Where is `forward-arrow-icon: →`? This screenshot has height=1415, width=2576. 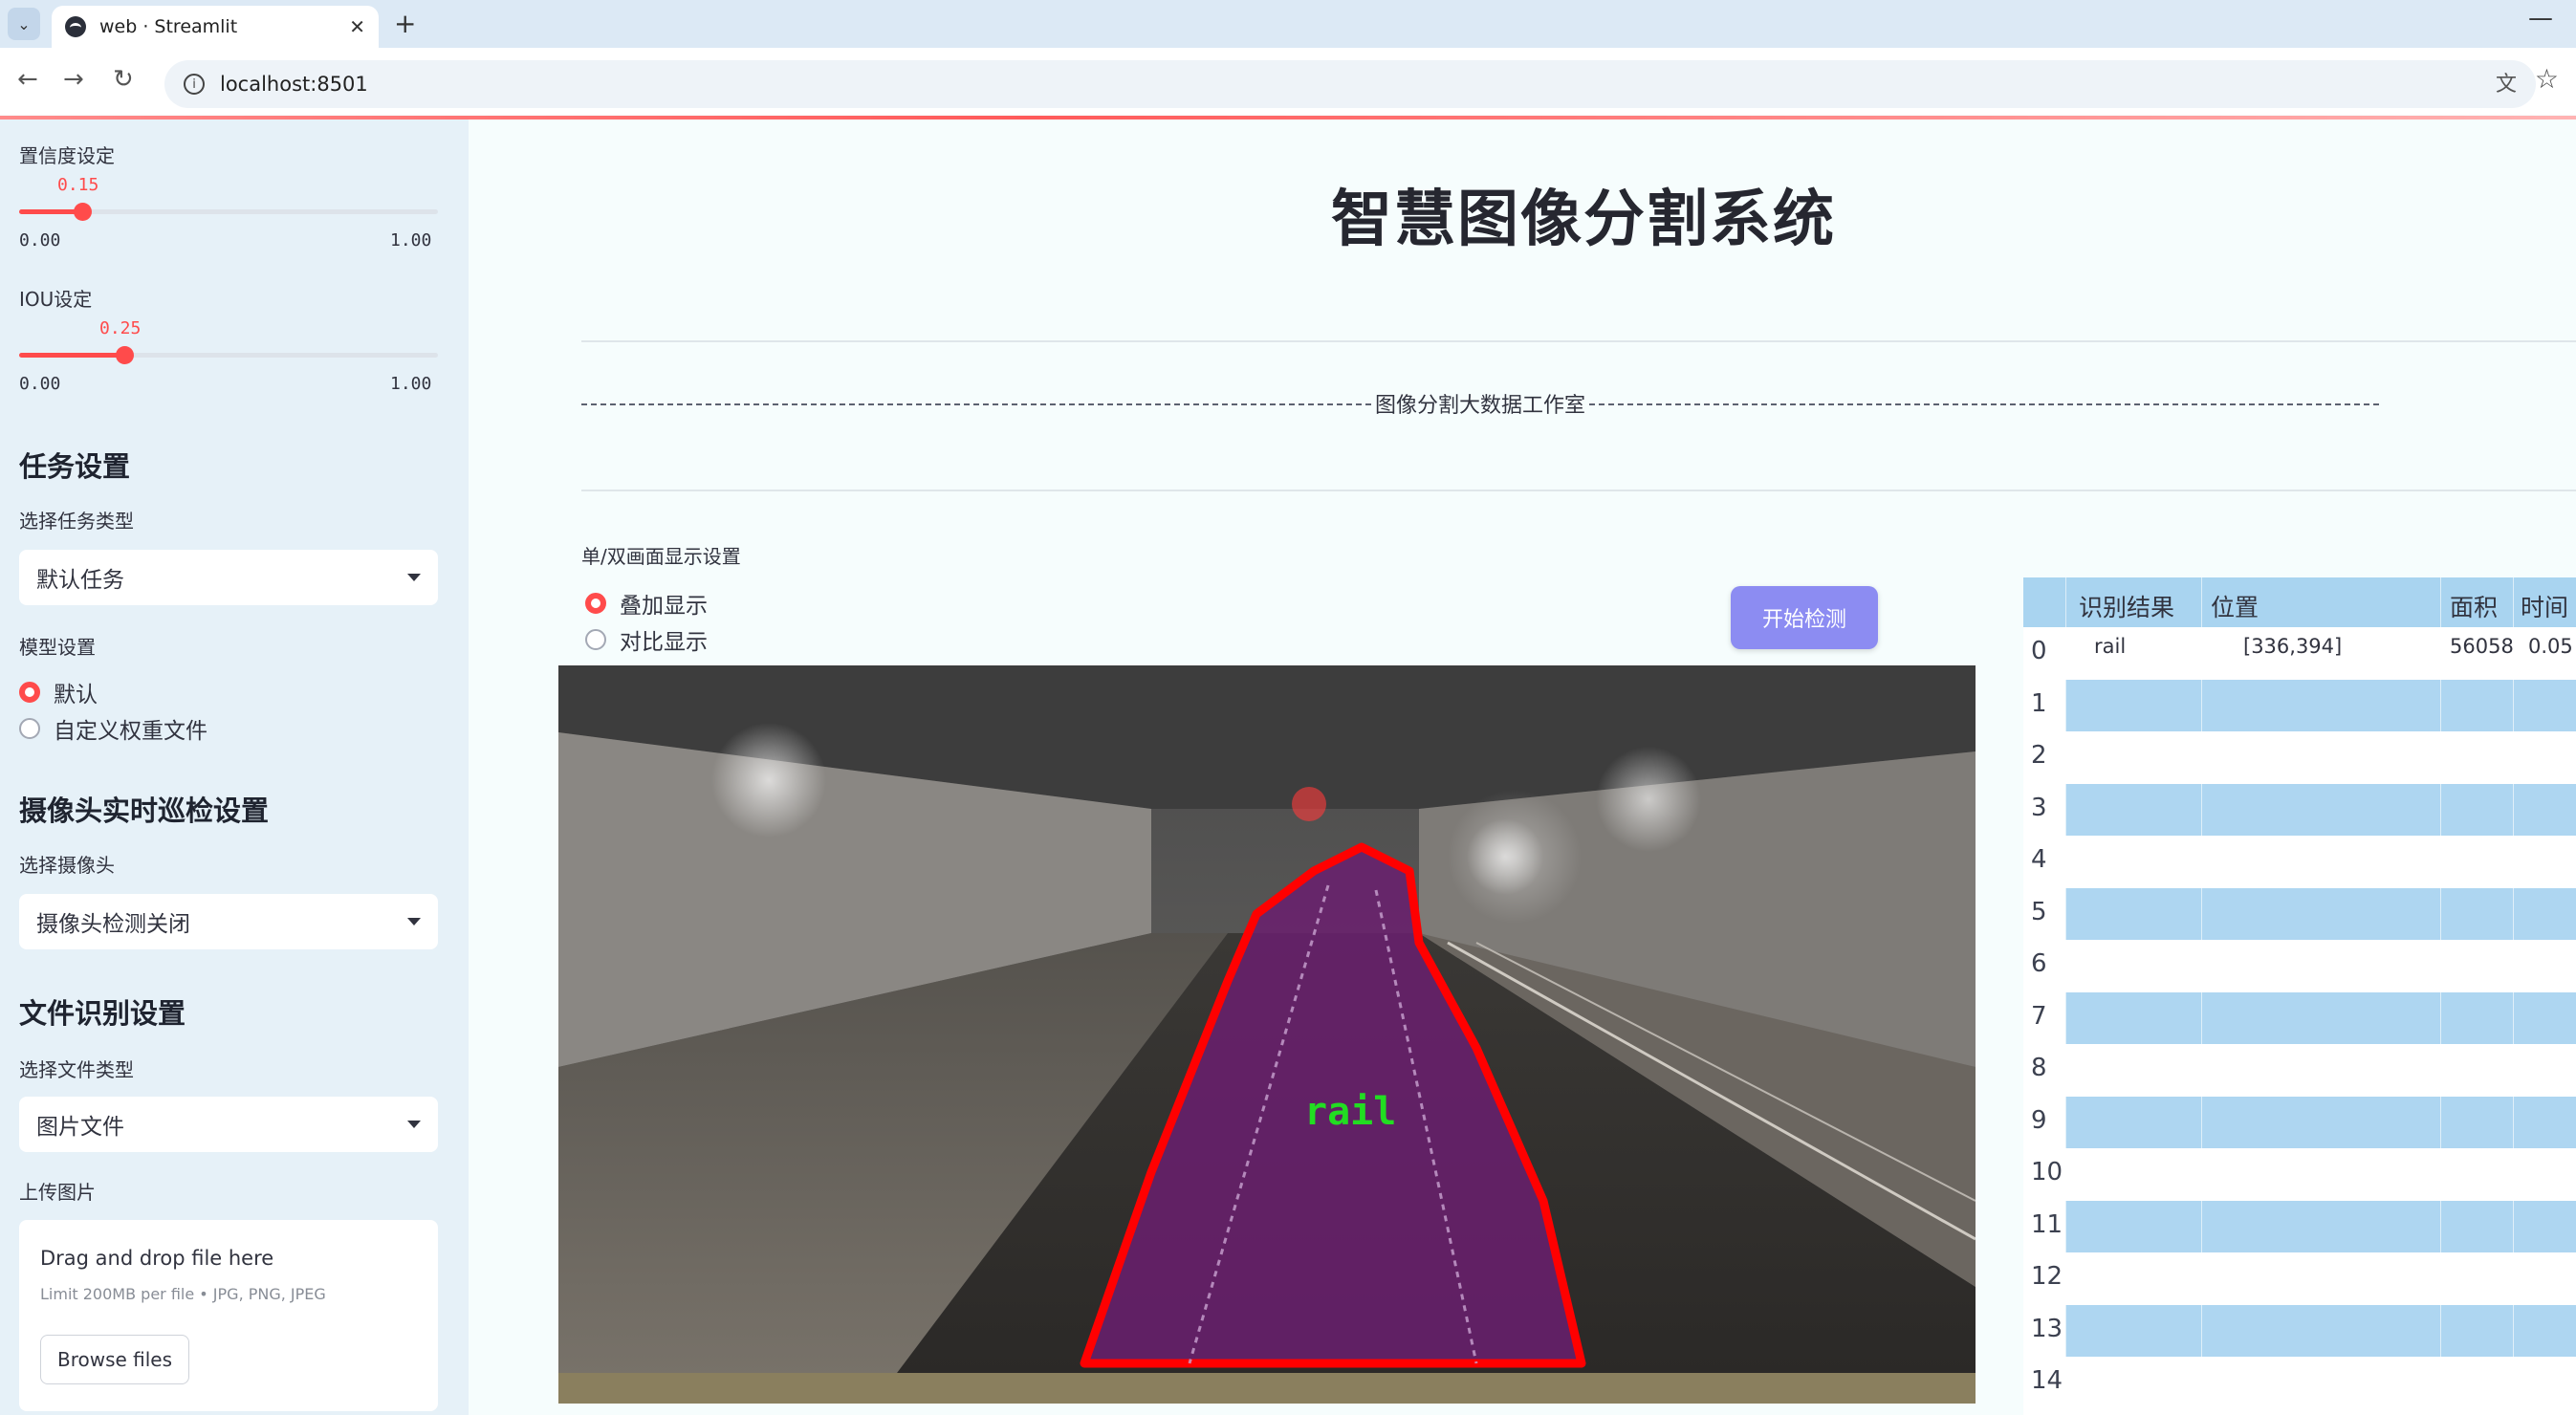 forward-arrow-icon: → is located at coordinates (73, 79).